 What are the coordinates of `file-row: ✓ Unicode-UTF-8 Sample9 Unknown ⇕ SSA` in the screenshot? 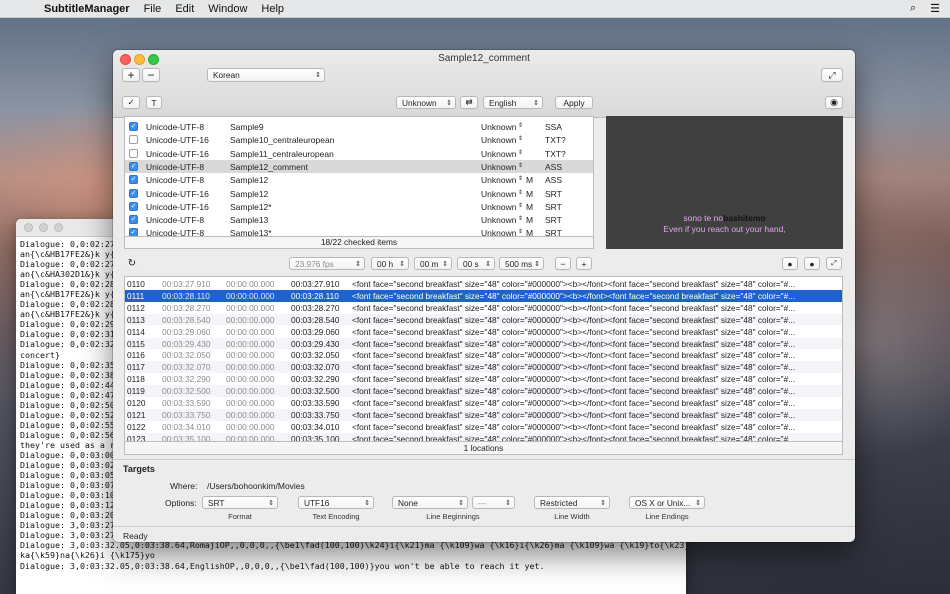 It's located at (359, 126).